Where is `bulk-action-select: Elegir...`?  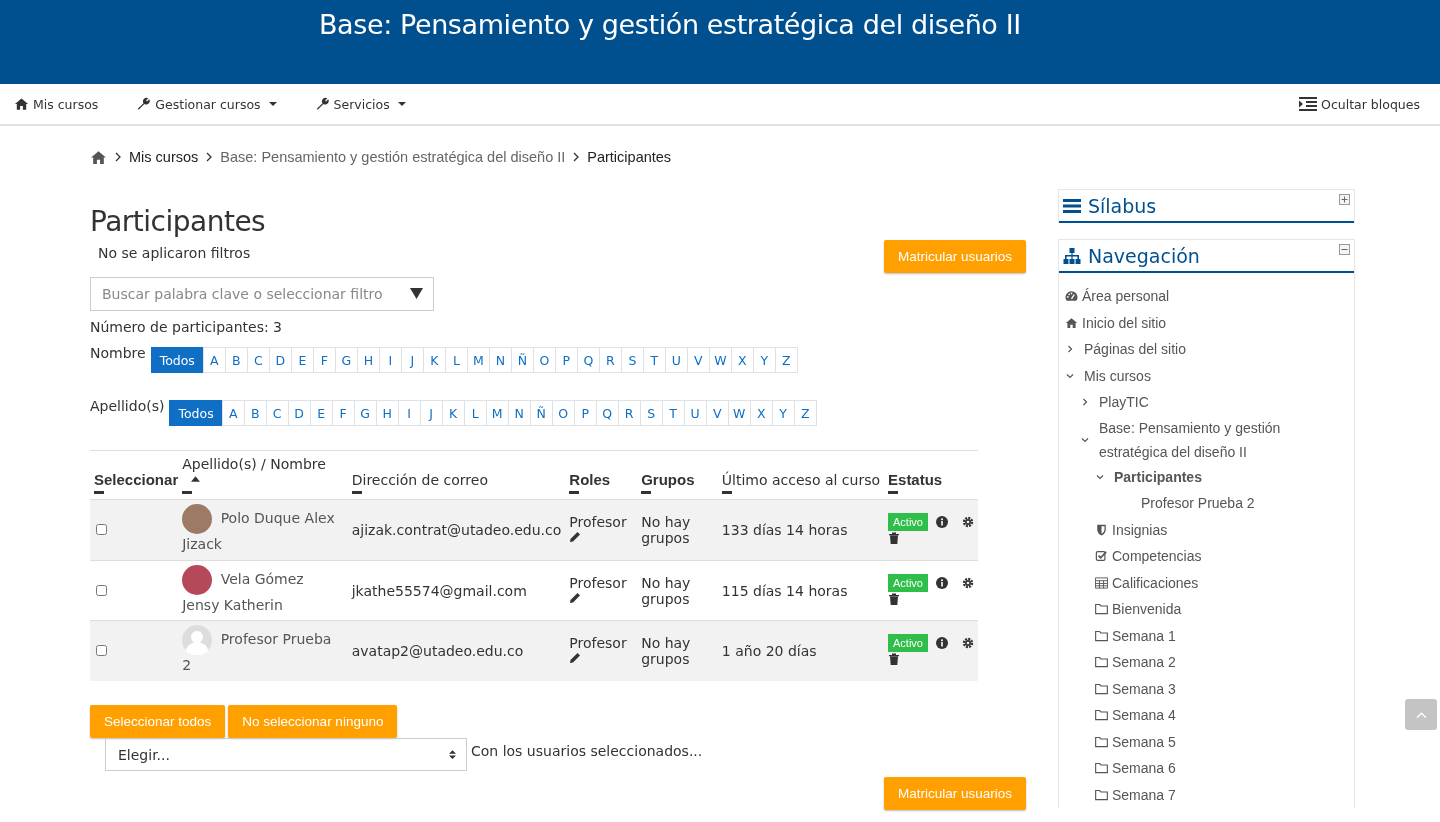
bulk-action-select: Elegir... is located at coordinates (286, 755).